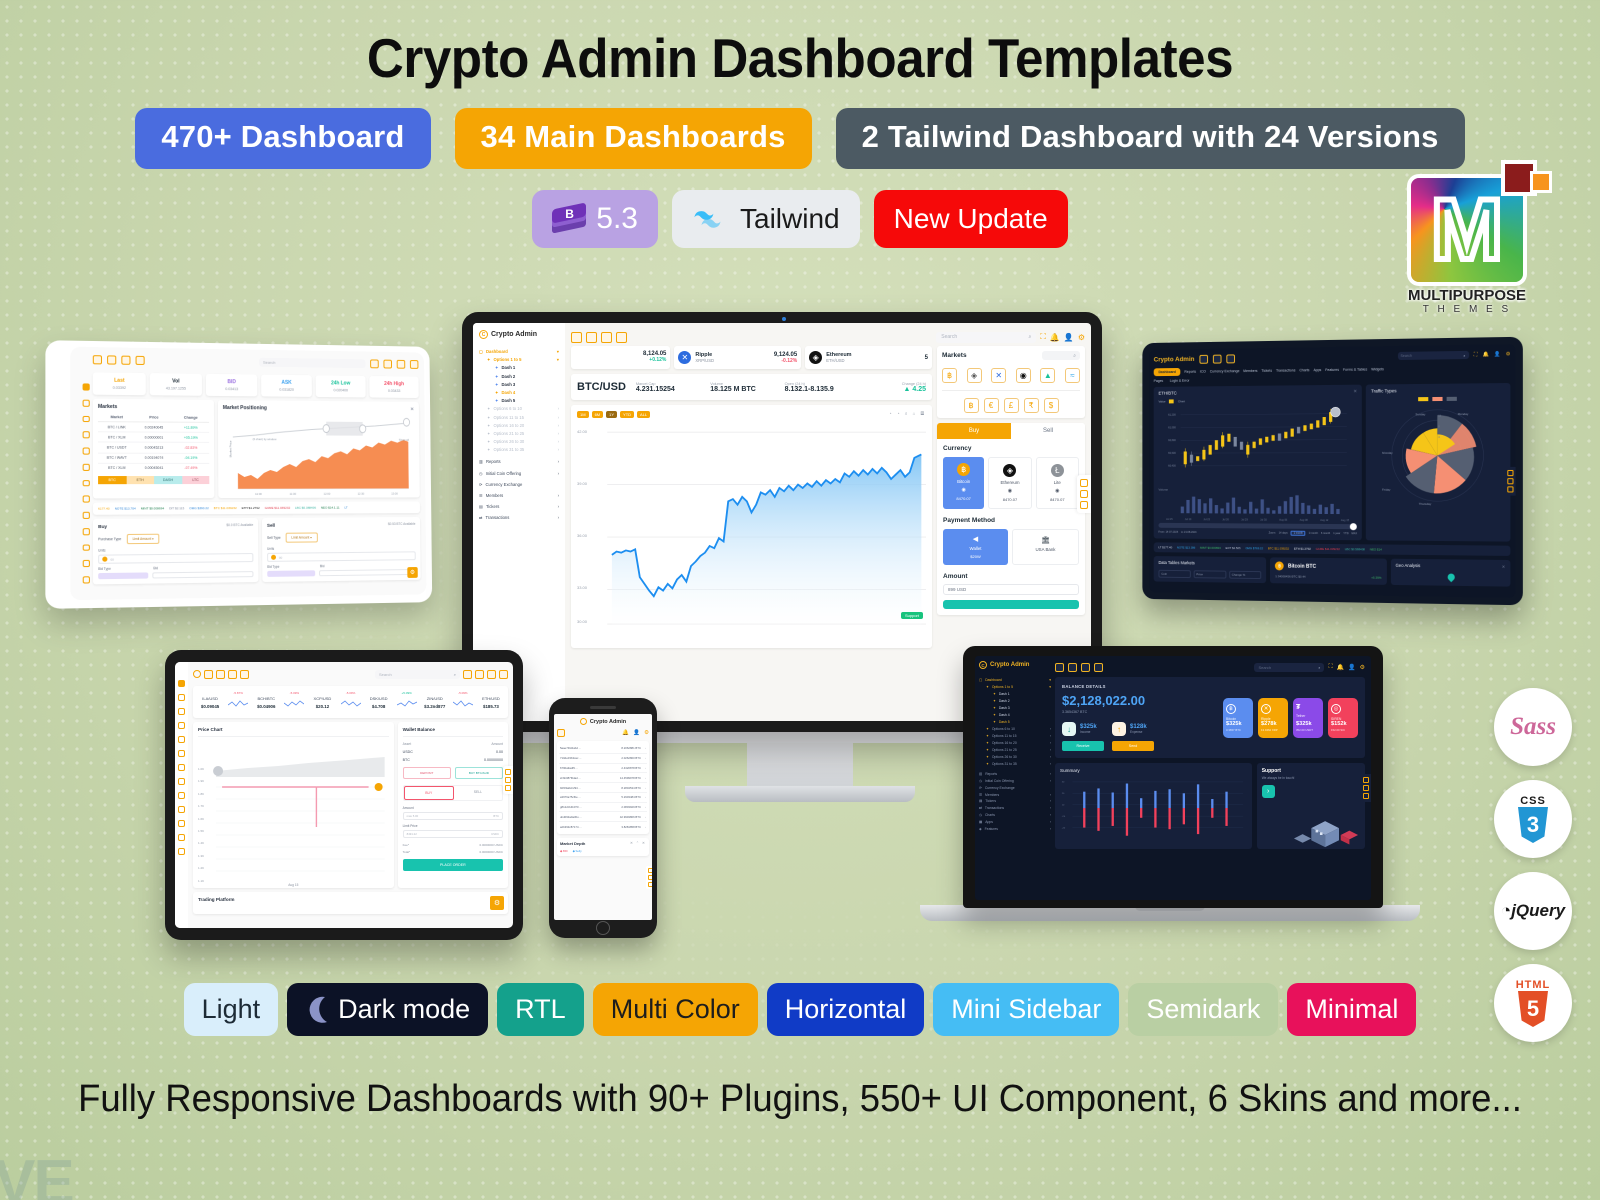 The width and height of the screenshot is (1600, 1200). What do you see at coordinates (1015, 715) in the screenshot?
I see `sidebar-item-dash-4: ✦ Dash 4` at bounding box center [1015, 715].